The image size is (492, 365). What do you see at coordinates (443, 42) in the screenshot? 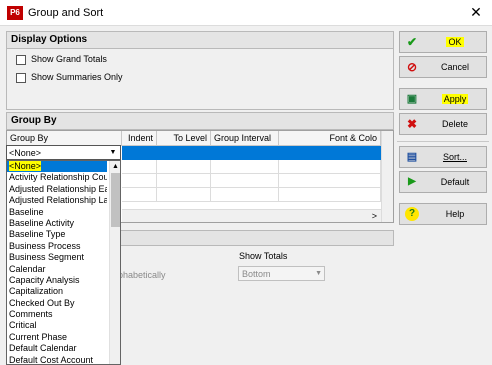
I see `ok-button: ✔ OK` at bounding box center [443, 42].